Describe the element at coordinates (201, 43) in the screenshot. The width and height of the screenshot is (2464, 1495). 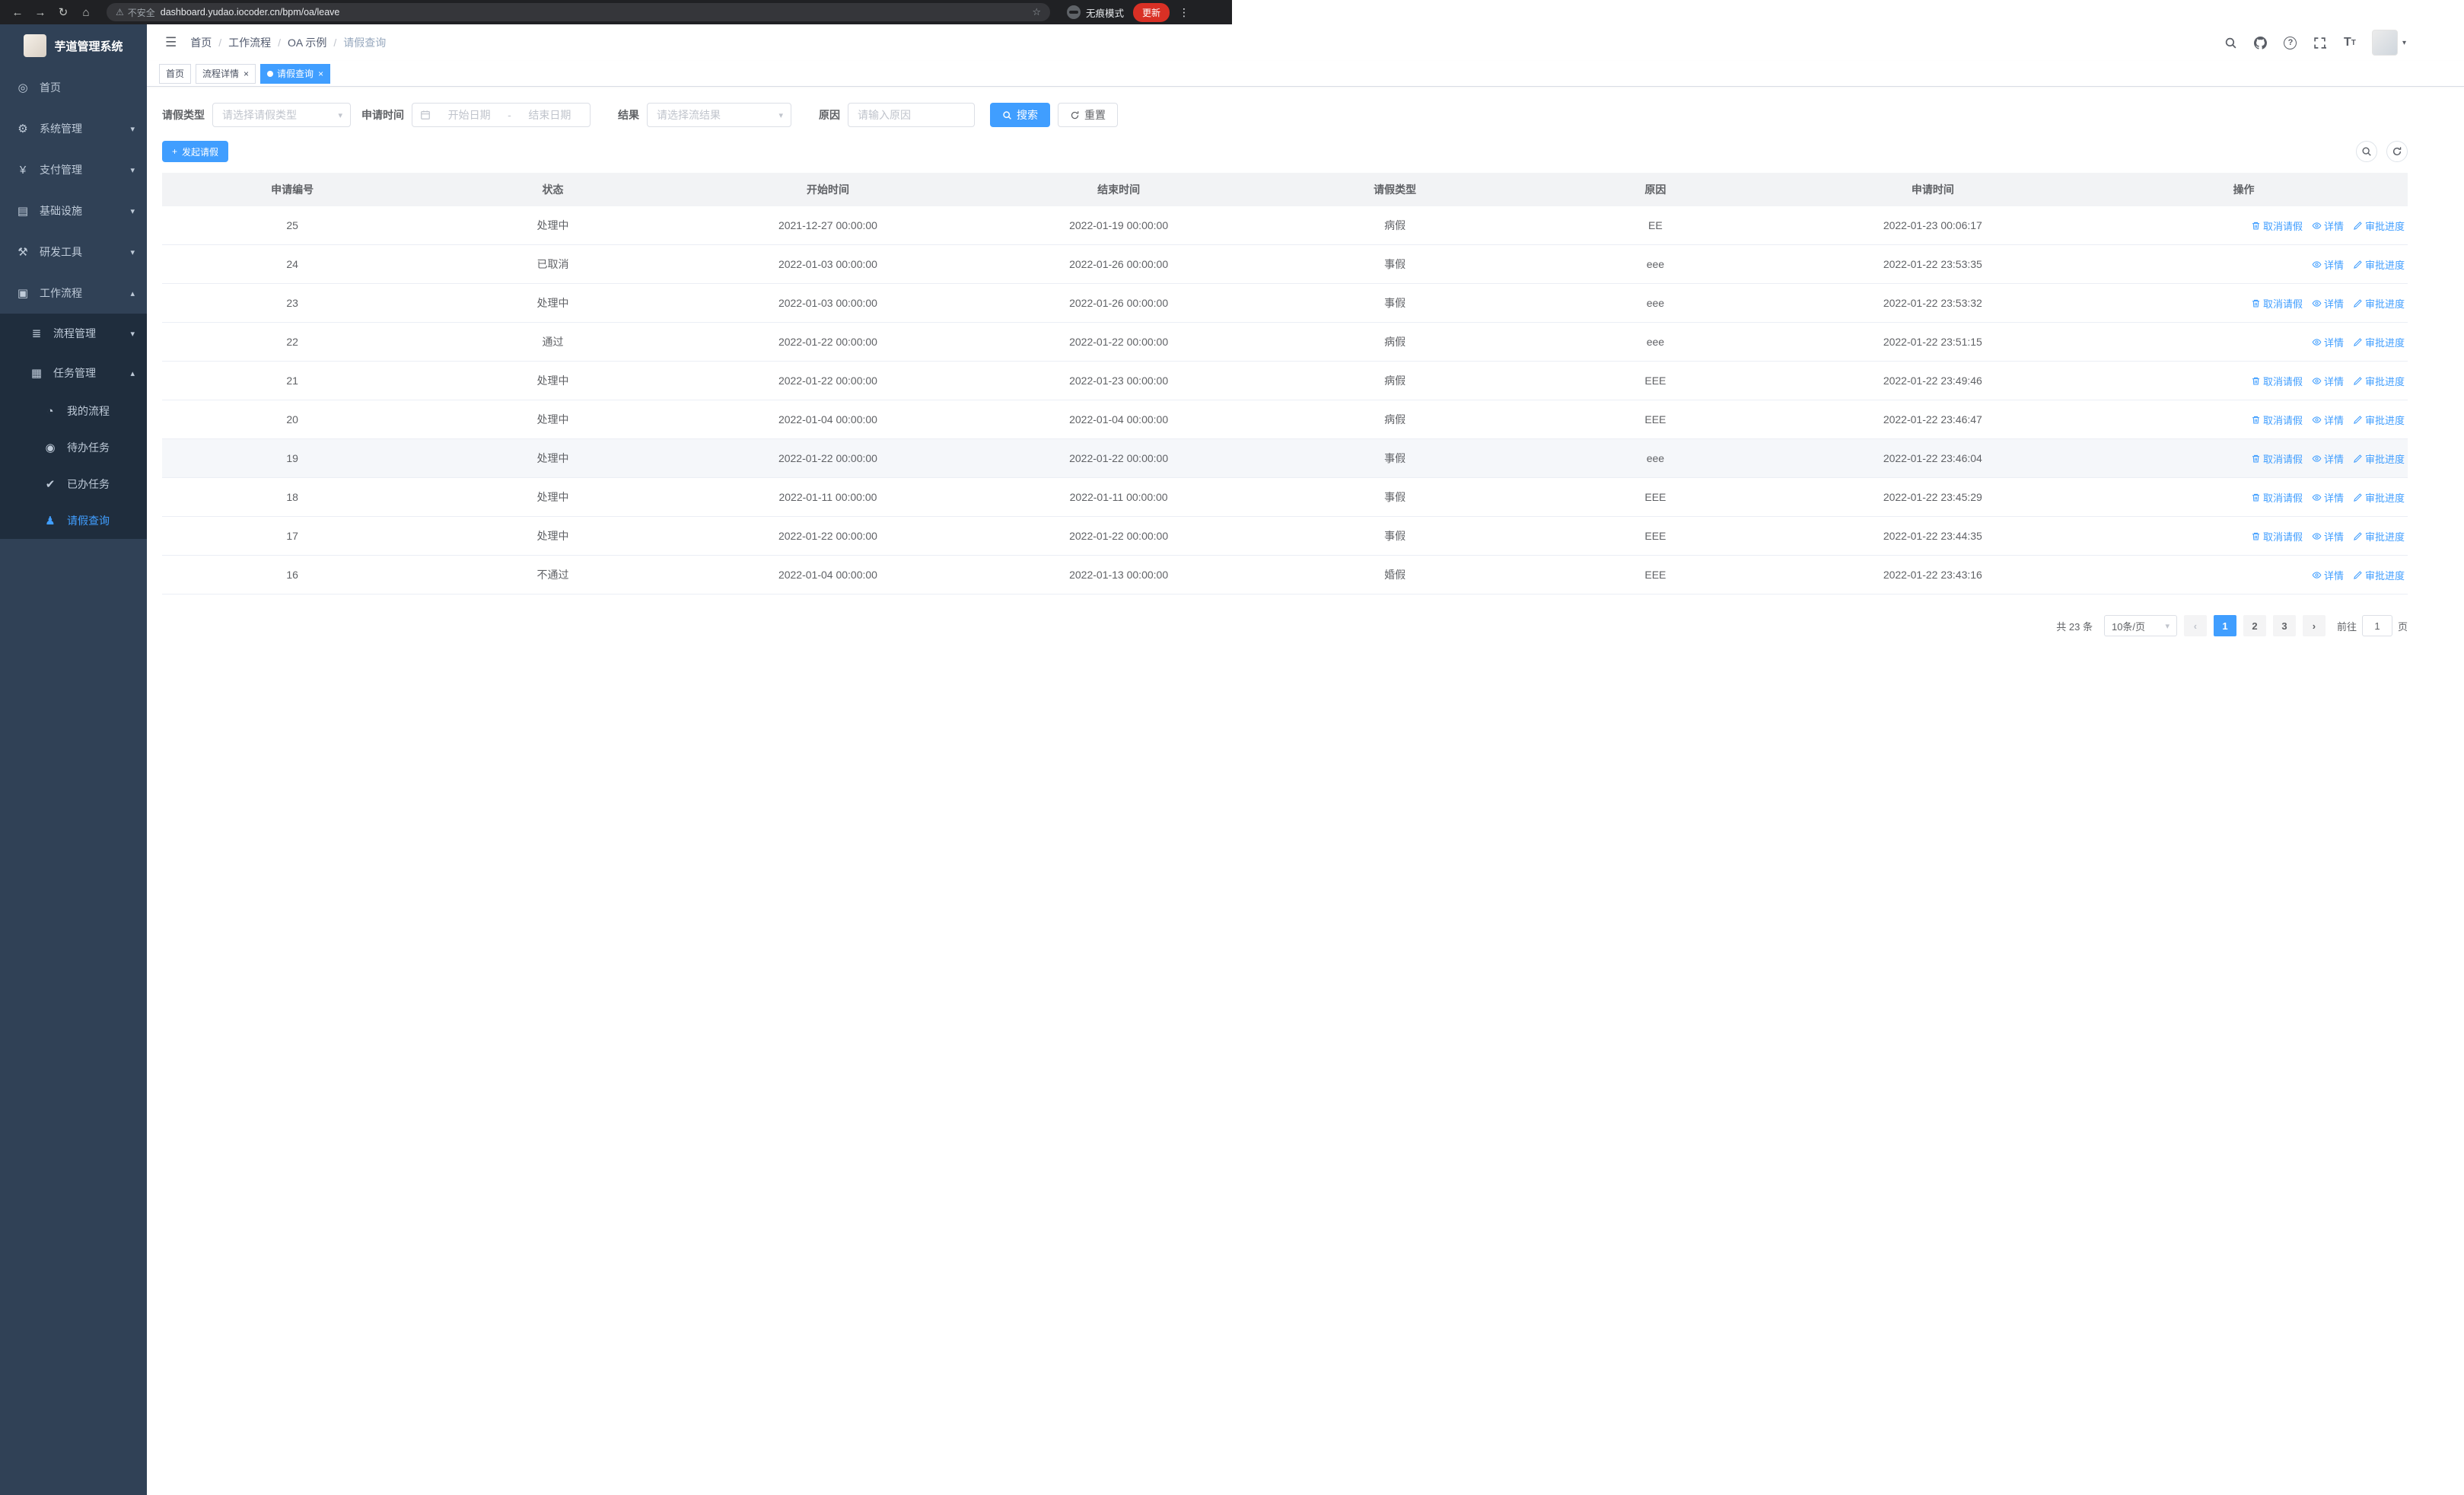
I see `breadcrumb-item: 首页` at that location.